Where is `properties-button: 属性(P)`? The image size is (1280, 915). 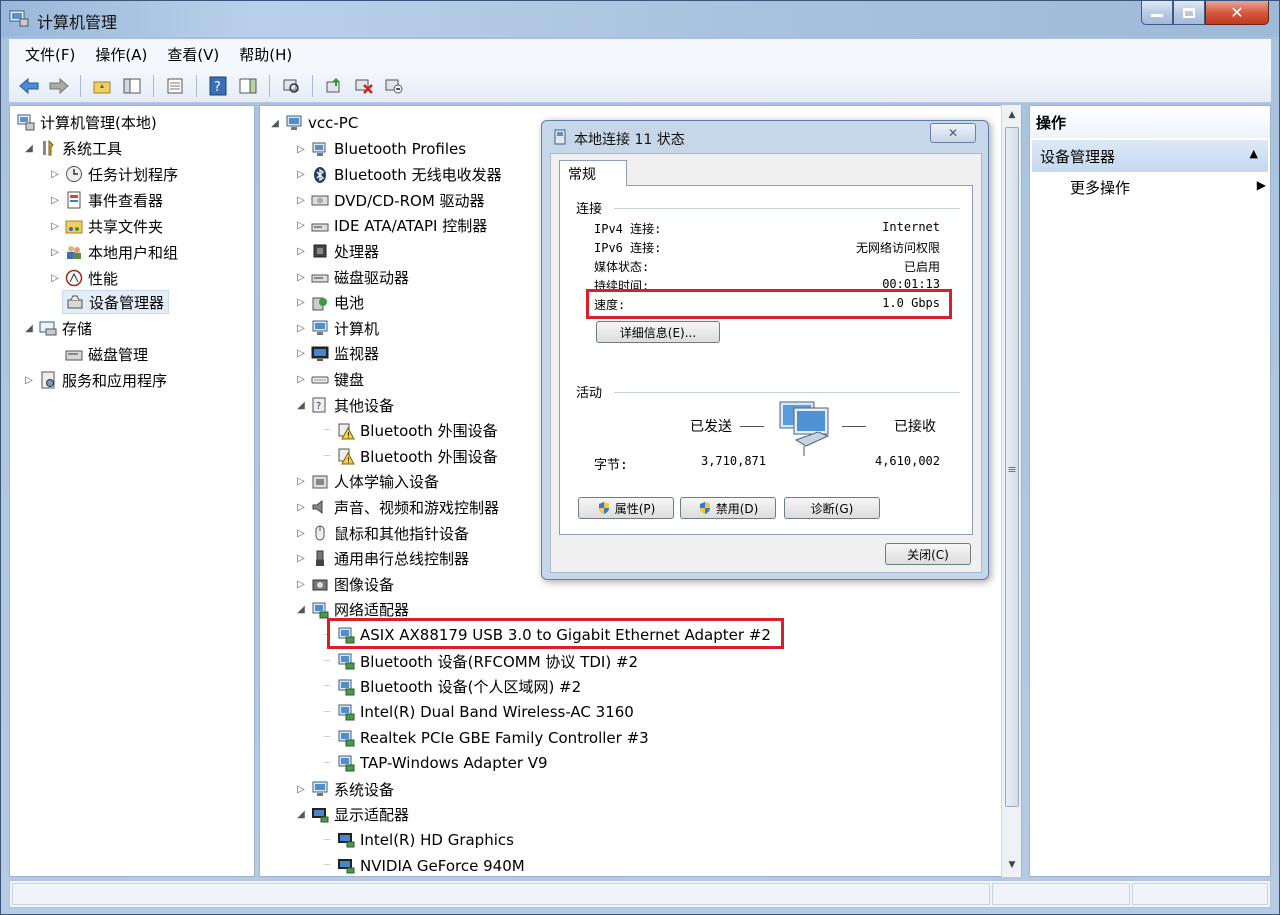
properties-button: 属性(P) is located at coordinates (626, 508).